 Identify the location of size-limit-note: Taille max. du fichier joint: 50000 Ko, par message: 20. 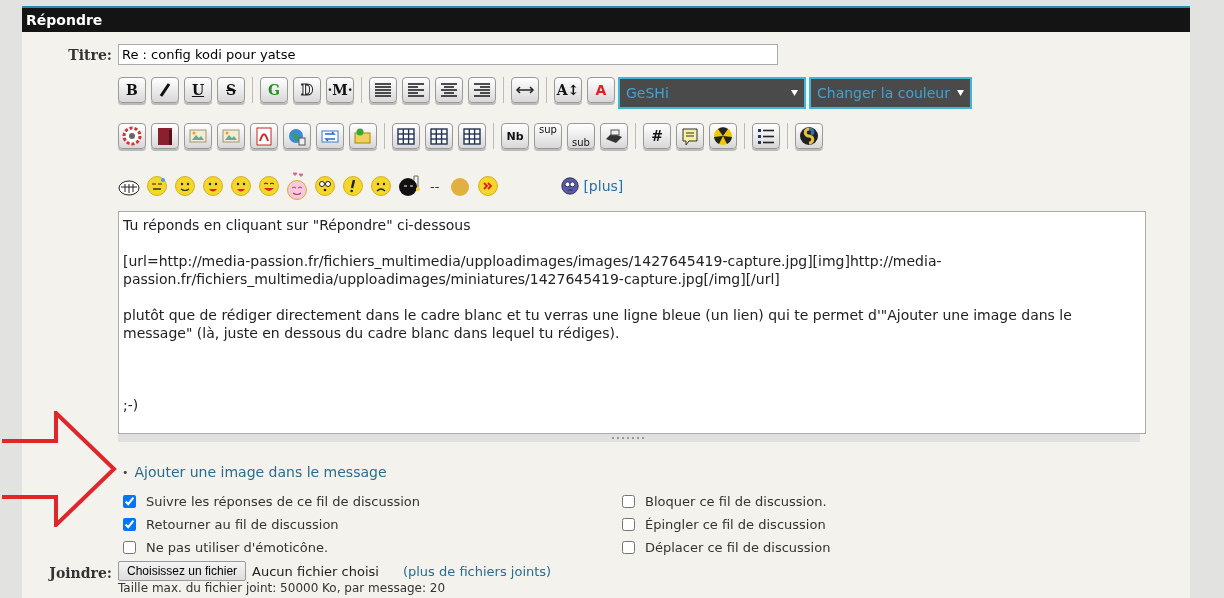
(282, 588).